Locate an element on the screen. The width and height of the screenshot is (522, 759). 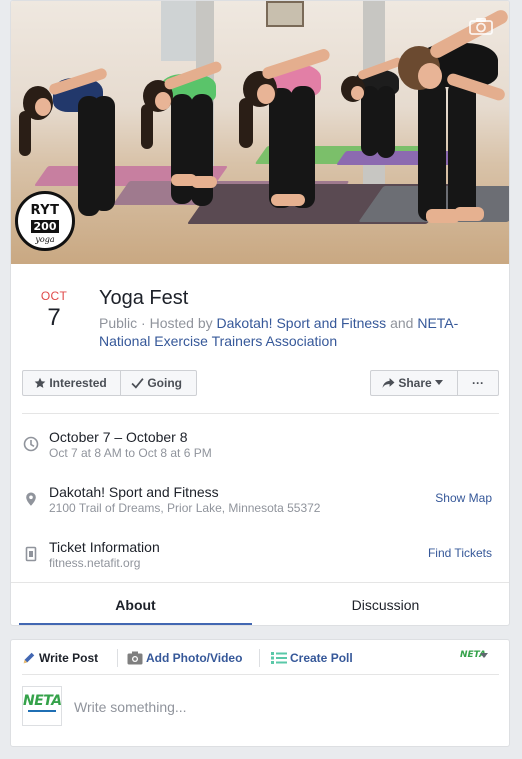
check-icon is located at coordinates (137, 383).